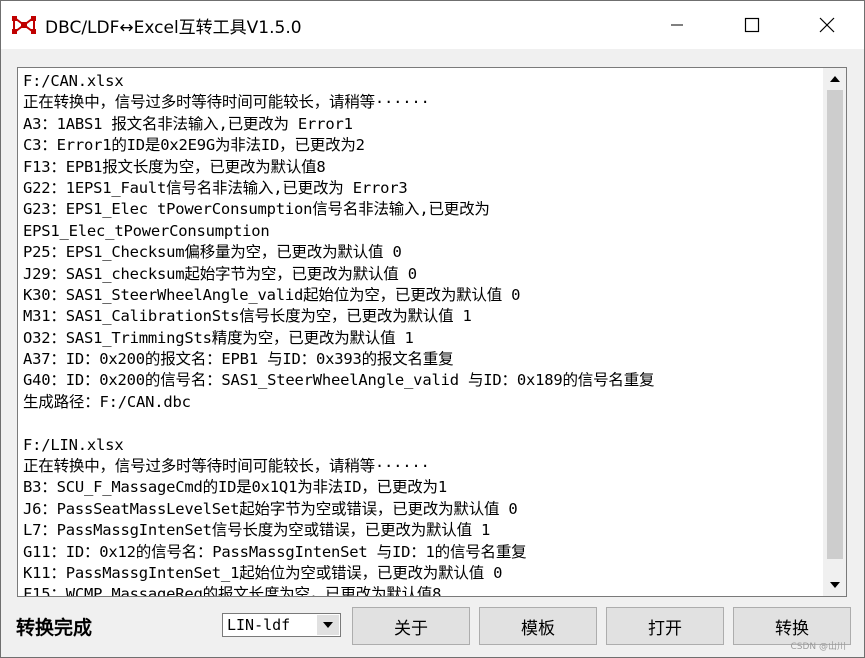 This screenshot has height=658, width=865. Describe the element at coordinates (215, 187) in the screenshot. I see `log-line: G22：1EPS1_Fault信号名非法输入,已更改为 Error3` at that location.